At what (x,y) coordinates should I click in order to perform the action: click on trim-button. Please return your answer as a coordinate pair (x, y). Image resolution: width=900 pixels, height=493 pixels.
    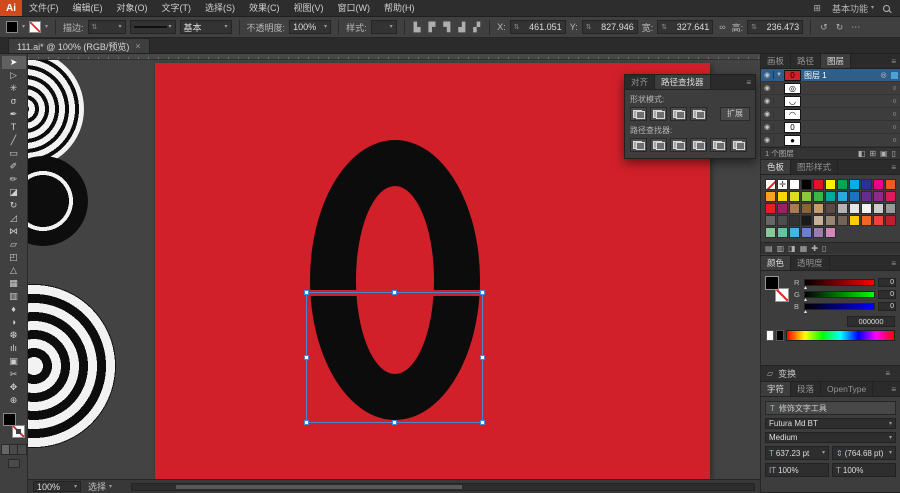
    Looking at the image, I should click on (658, 145).